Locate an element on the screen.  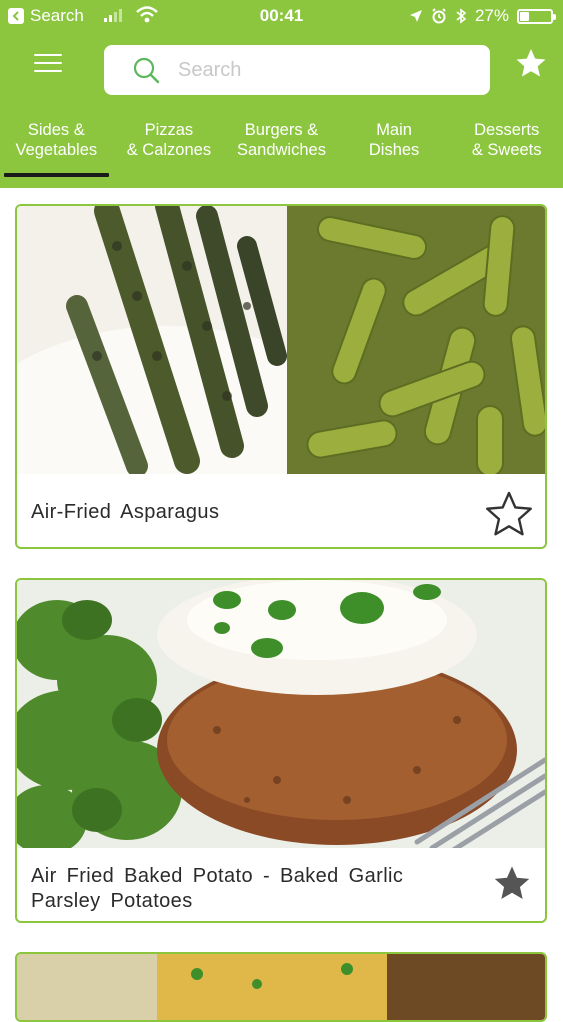
hamburger-menu-icon is located at coordinates (48, 65).